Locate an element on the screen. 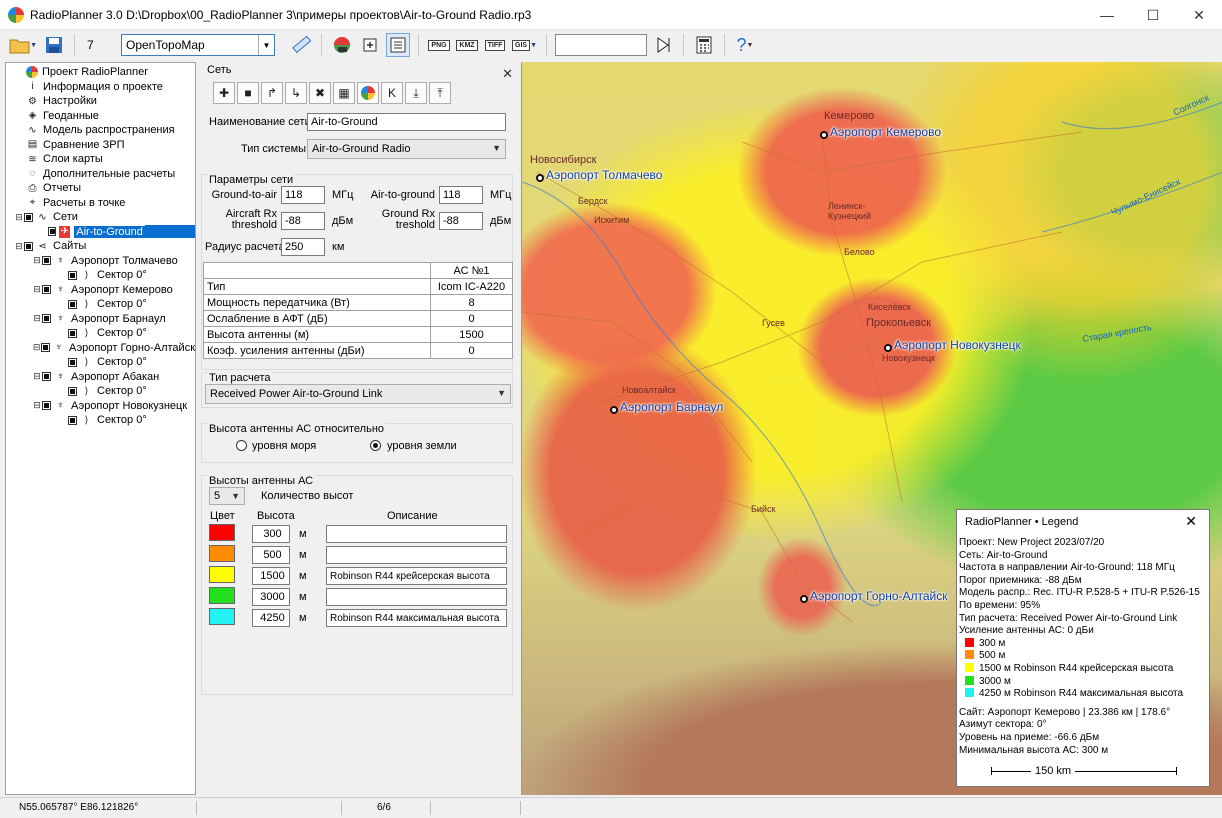 This screenshot has width=1222, height=818. tree-site: ⊟ ♆ Аэропорт Абакан is located at coordinates (100, 377).